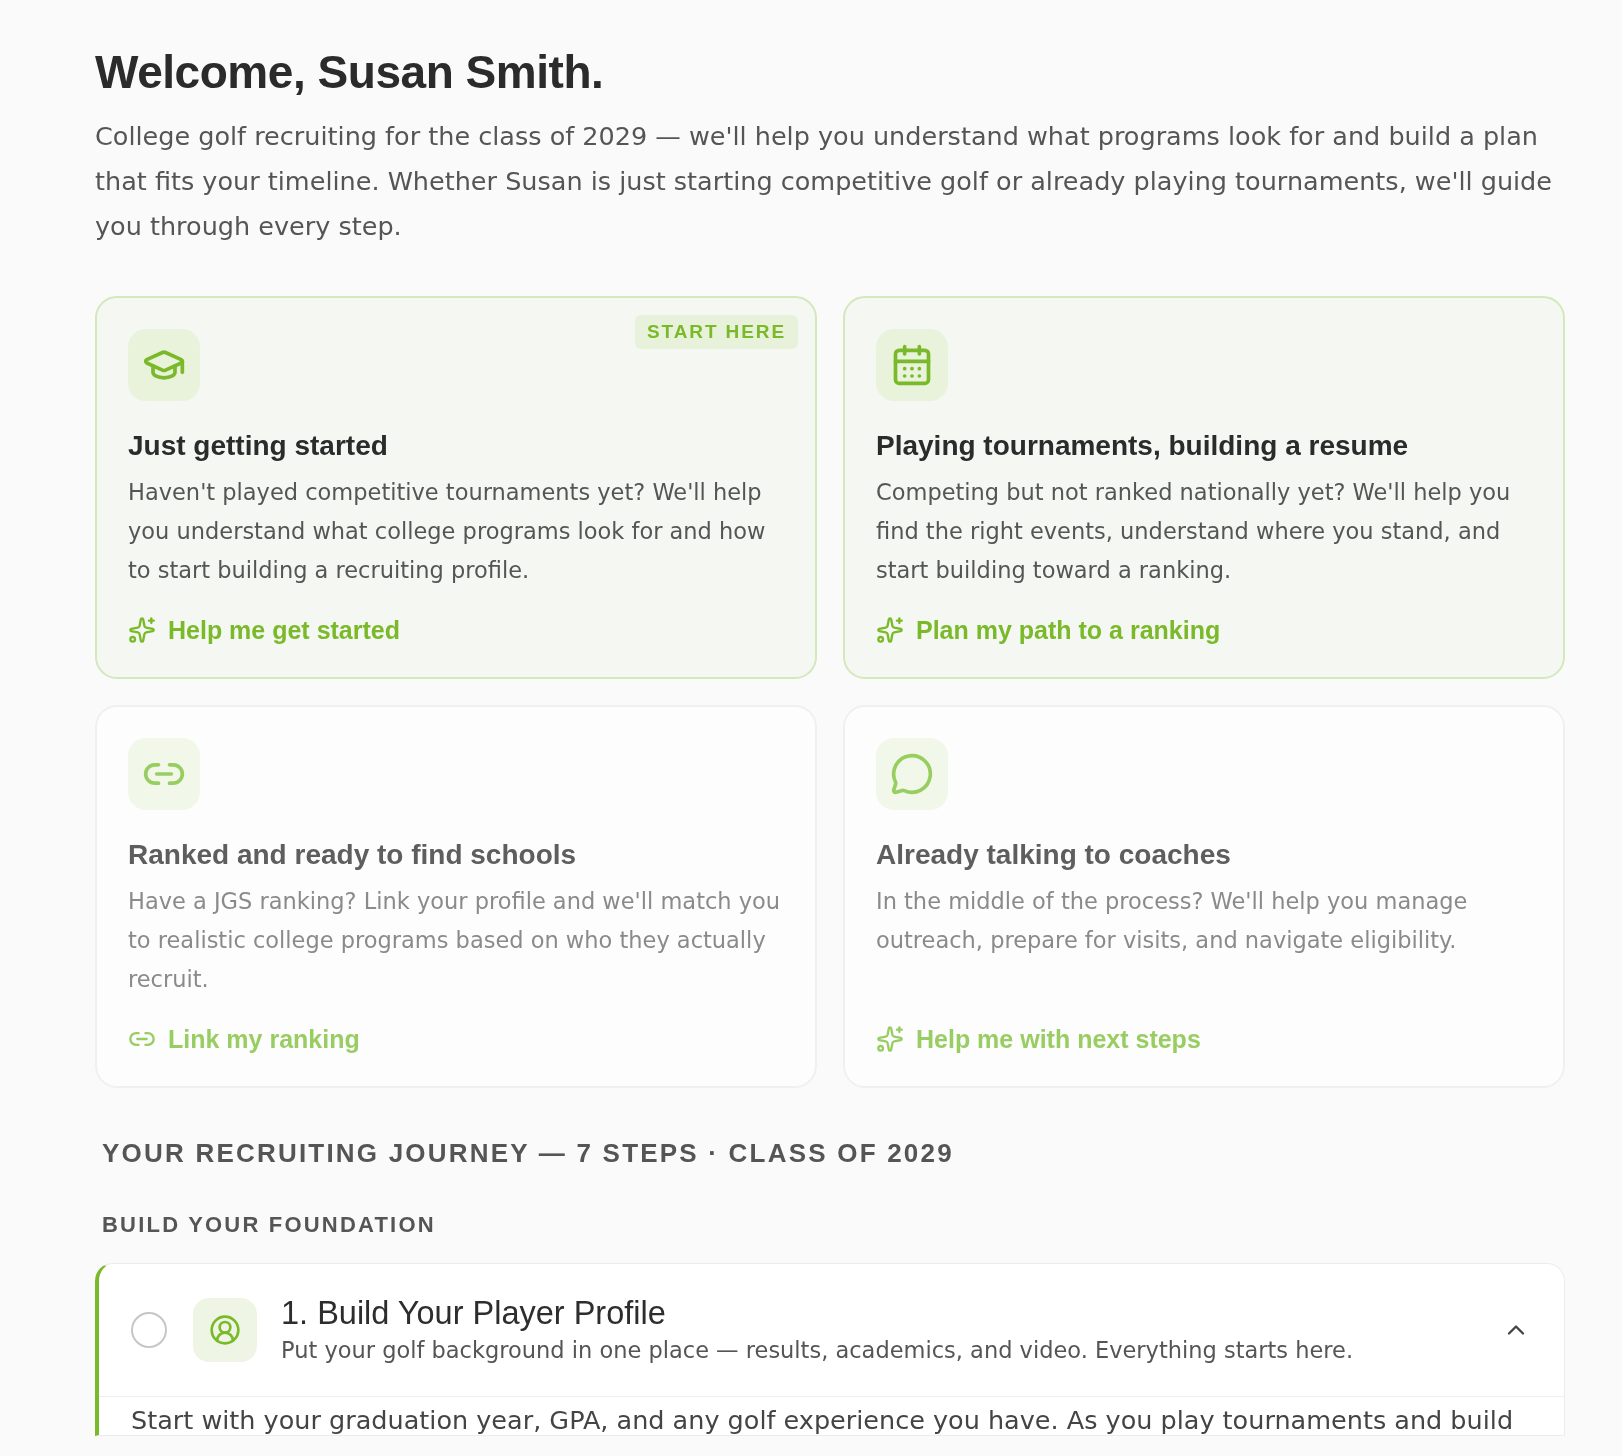 The image size is (1622, 1456). Describe the element at coordinates (716, 332) in the screenshot. I see `start-here-badge: START HERE` at that location.